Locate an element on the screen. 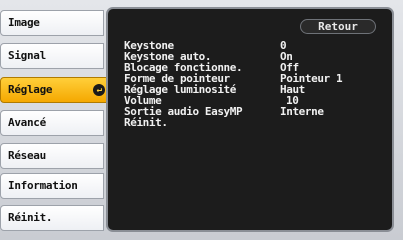  menu-item-reglage: Réglage ↵ is located at coordinates (56, 90).